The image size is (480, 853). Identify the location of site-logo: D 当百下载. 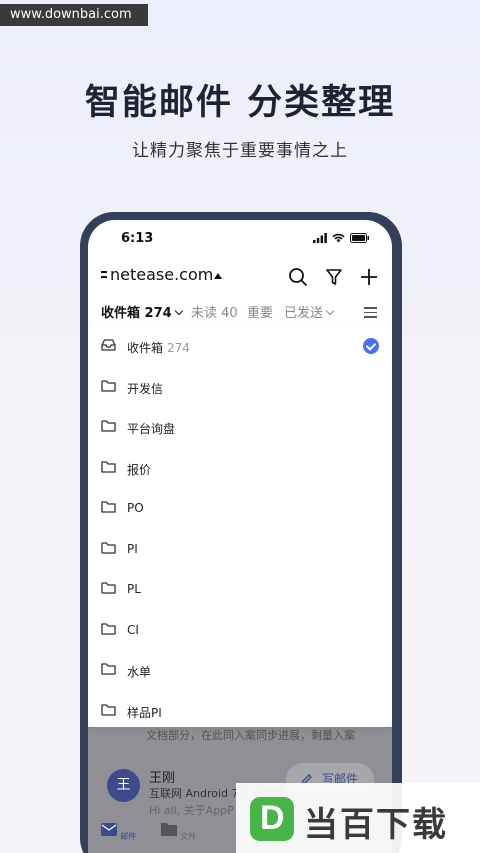
(358, 818).